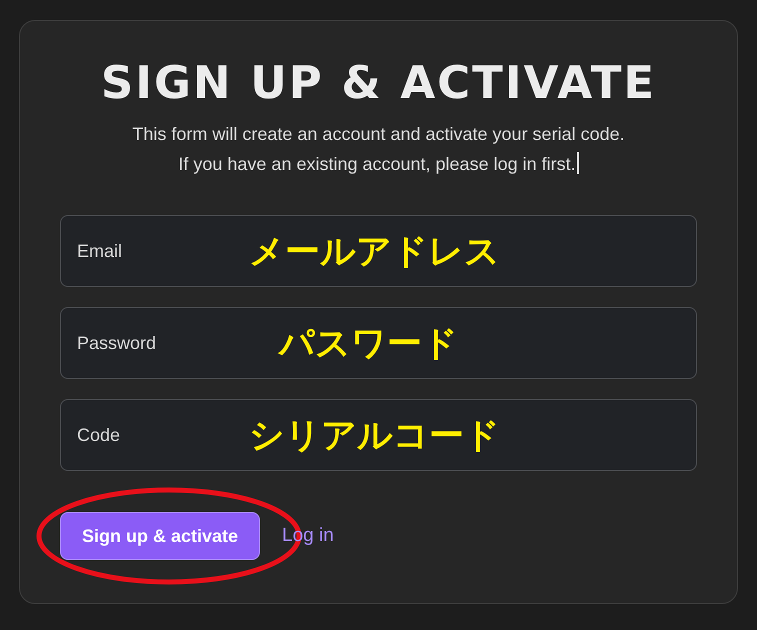  Describe the element at coordinates (160, 536) in the screenshot. I see `signup-button: Sign up & activate` at that location.